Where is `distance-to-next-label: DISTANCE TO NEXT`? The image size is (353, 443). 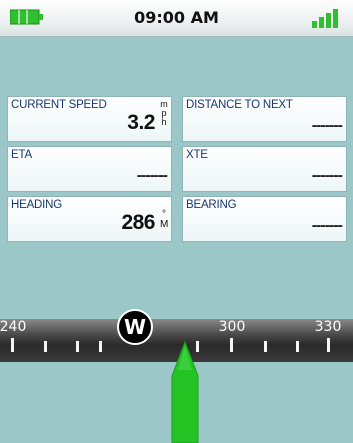 distance-to-next-label: DISTANCE TO NEXT is located at coordinates (239, 105).